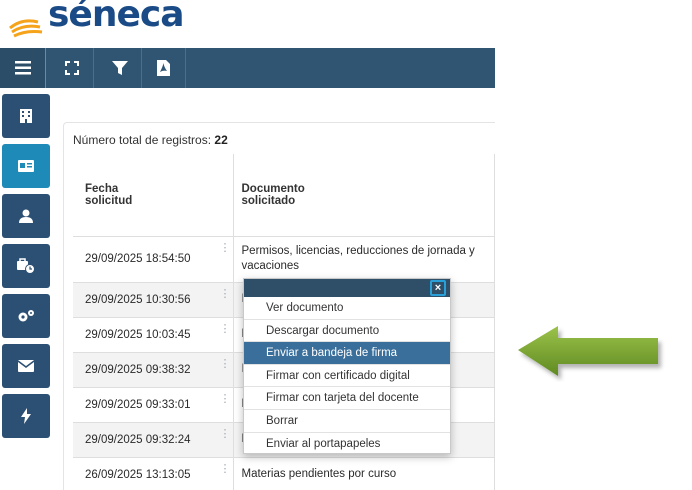 This screenshot has height=490, width=692. I want to click on sidebar, so click(26, 269).